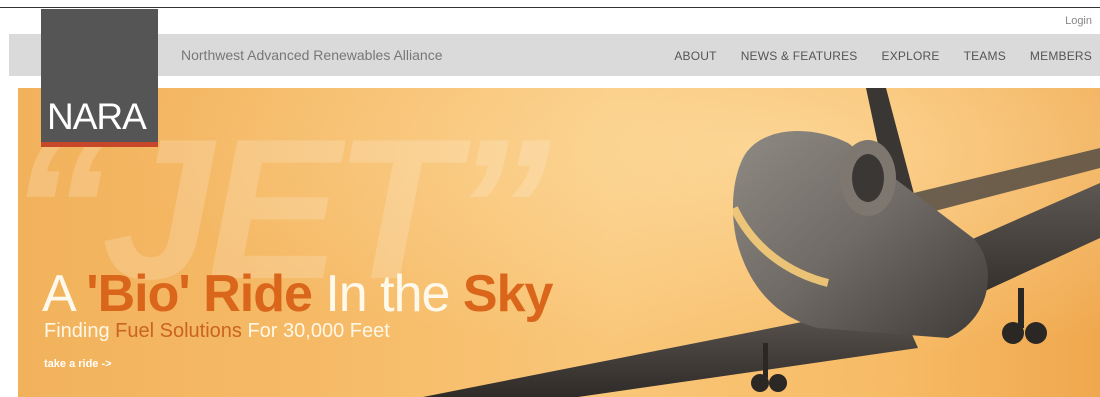  What do you see at coordinates (178, 331) in the screenshot?
I see `subhead-part-2: Fuel Solutions` at bounding box center [178, 331].